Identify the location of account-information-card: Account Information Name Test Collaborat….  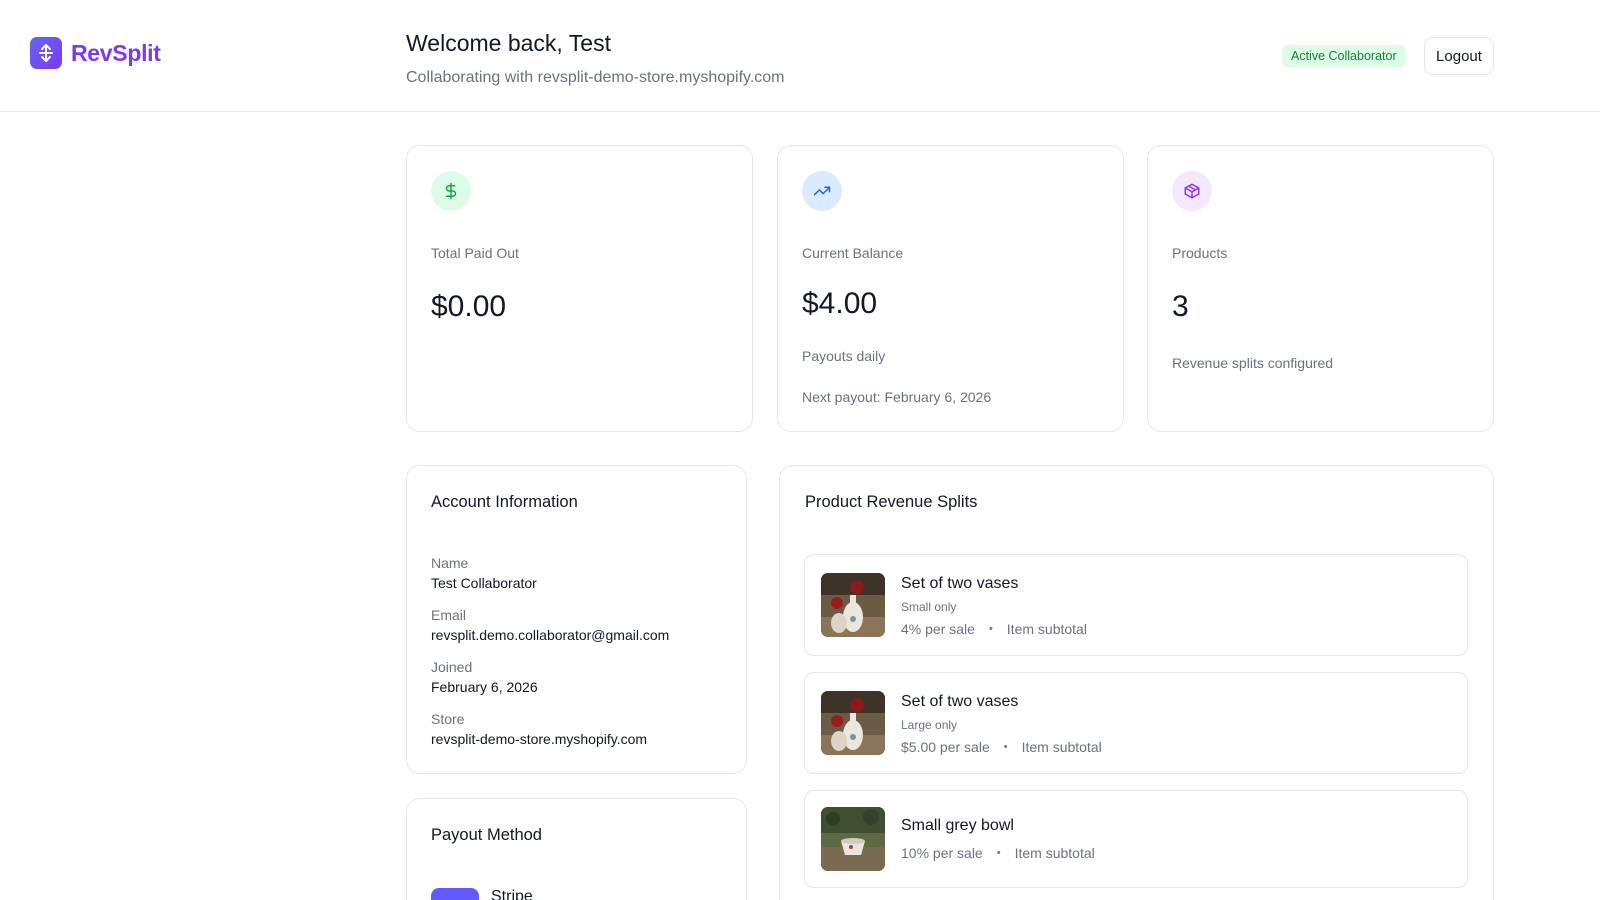
(576, 619).